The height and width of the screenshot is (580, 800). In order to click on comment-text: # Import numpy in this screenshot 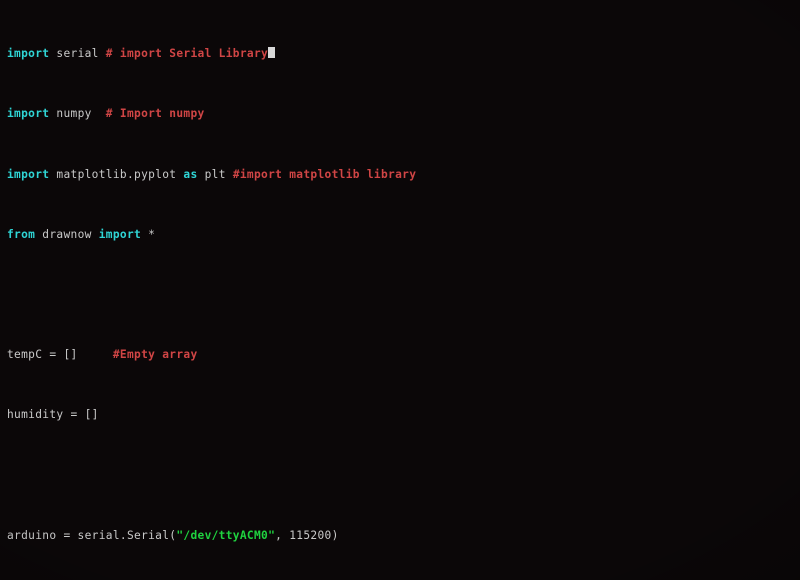, I will do `click(155, 114)`.